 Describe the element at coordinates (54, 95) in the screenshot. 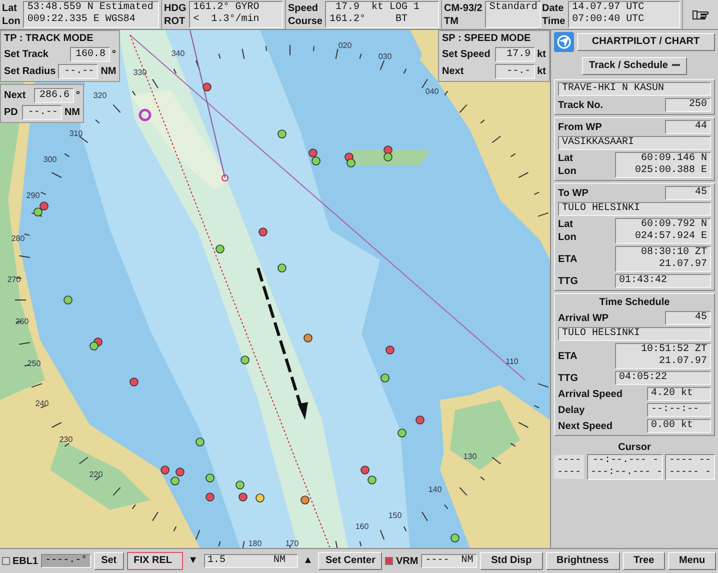

I see `value-field: 286.6` at that location.